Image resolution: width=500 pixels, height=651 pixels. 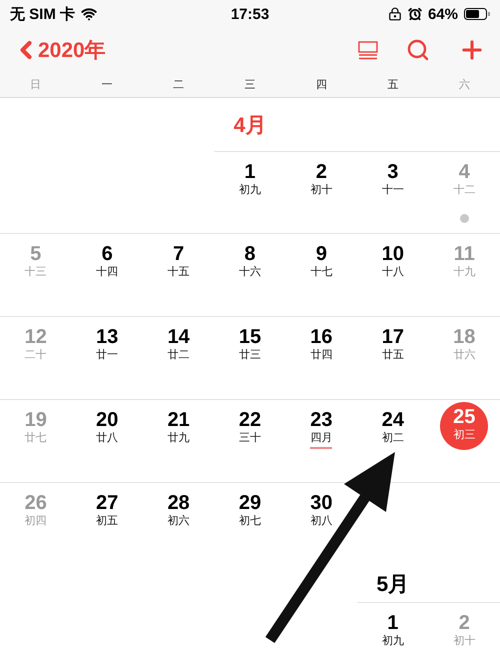 I want to click on lock-icon, so click(x=395, y=14).